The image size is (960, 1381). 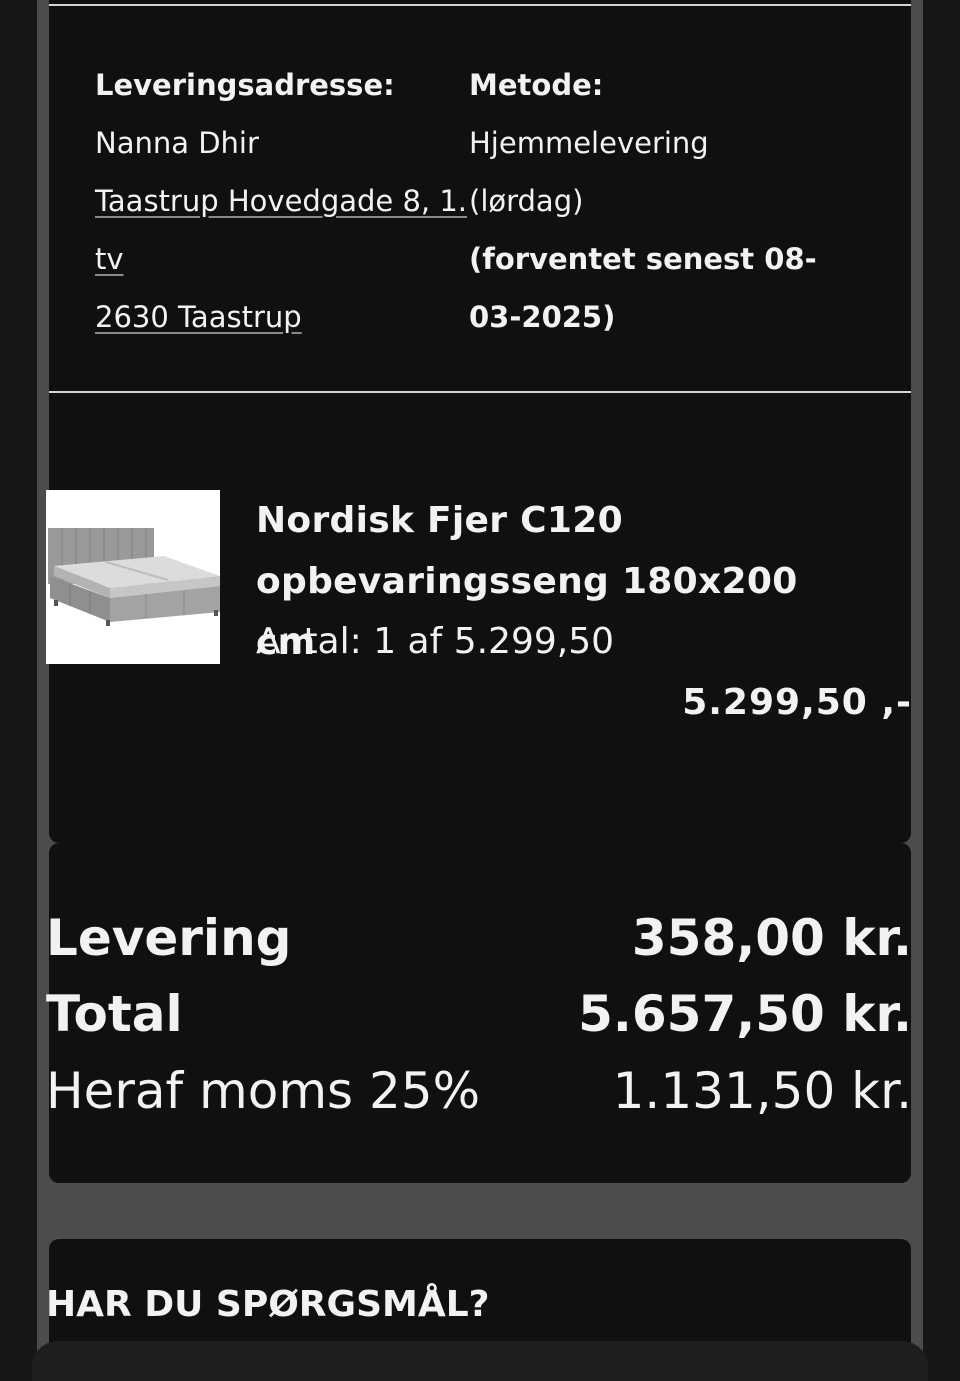 I want to click on method-day: (lørdag), so click(x=526, y=201).